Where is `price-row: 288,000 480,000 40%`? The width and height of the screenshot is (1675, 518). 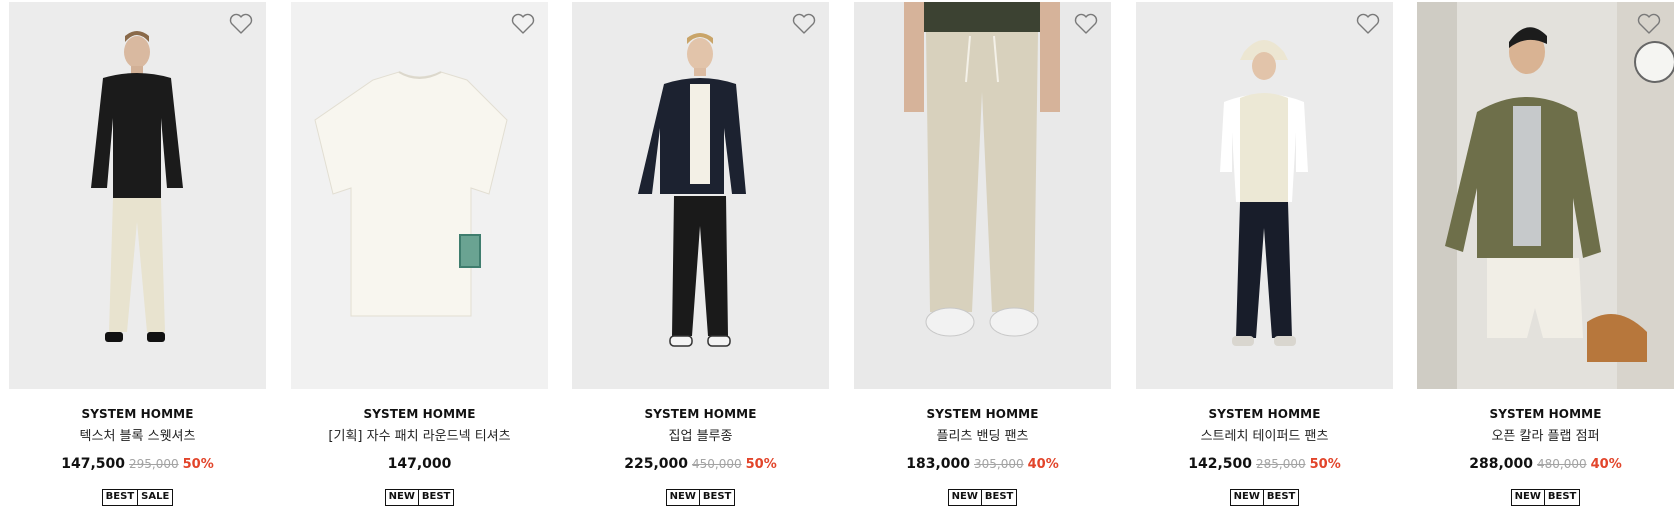
price-row: 288,000 480,000 40% is located at coordinates (1545, 464).